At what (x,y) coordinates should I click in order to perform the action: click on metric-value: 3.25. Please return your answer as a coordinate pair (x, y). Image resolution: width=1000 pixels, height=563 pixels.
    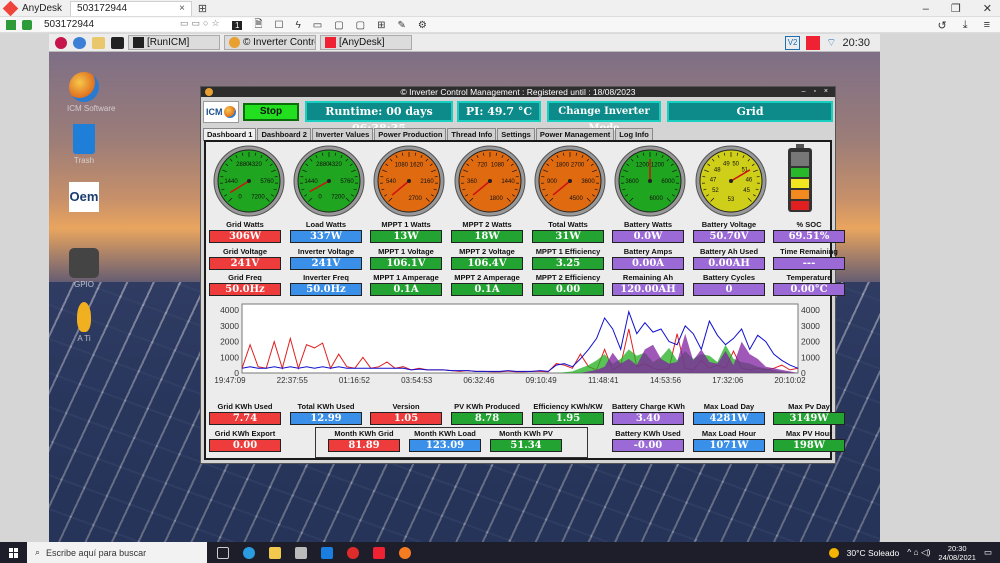
    Looking at the image, I should click on (568, 263).